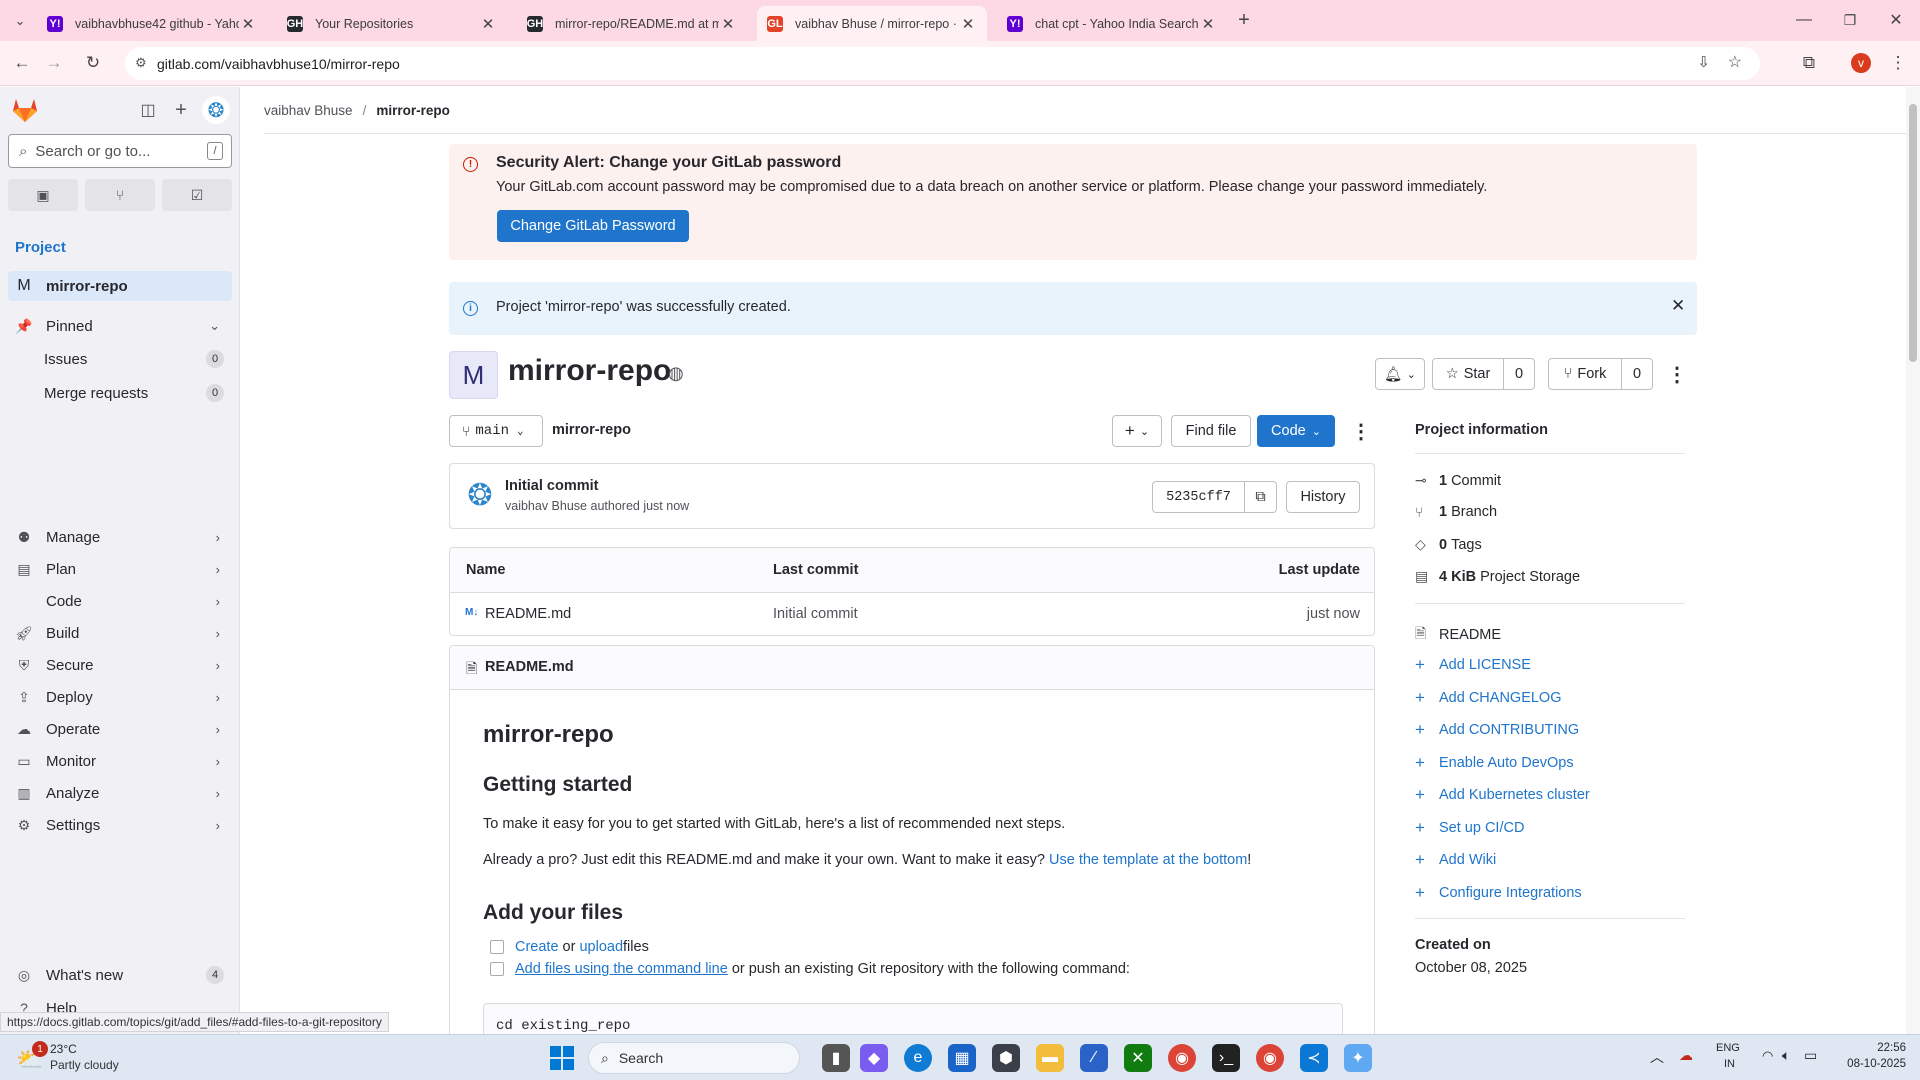 This screenshot has width=1920, height=1080. Describe the element at coordinates (1137, 431) in the screenshot. I see `add-file-button: + ⌄` at that location.